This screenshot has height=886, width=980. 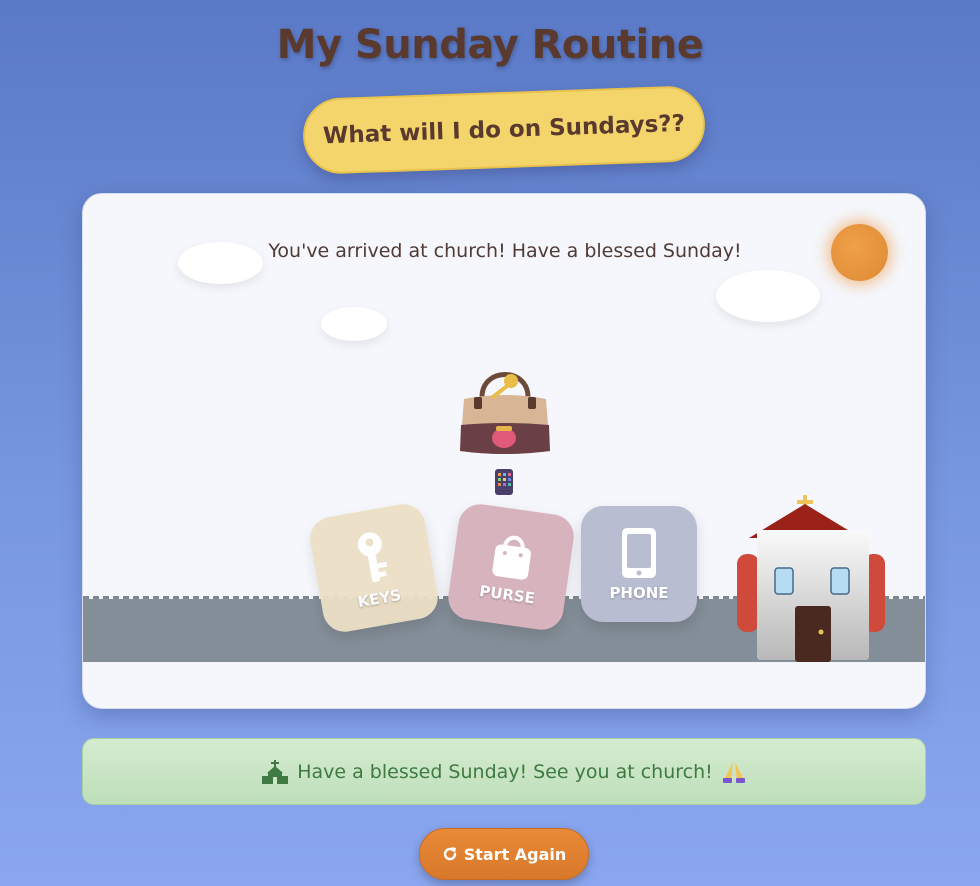 What do you see at coordinates (511, 557) in the screenshot?
I see `purse-icon` at bounding box center [511, 557].